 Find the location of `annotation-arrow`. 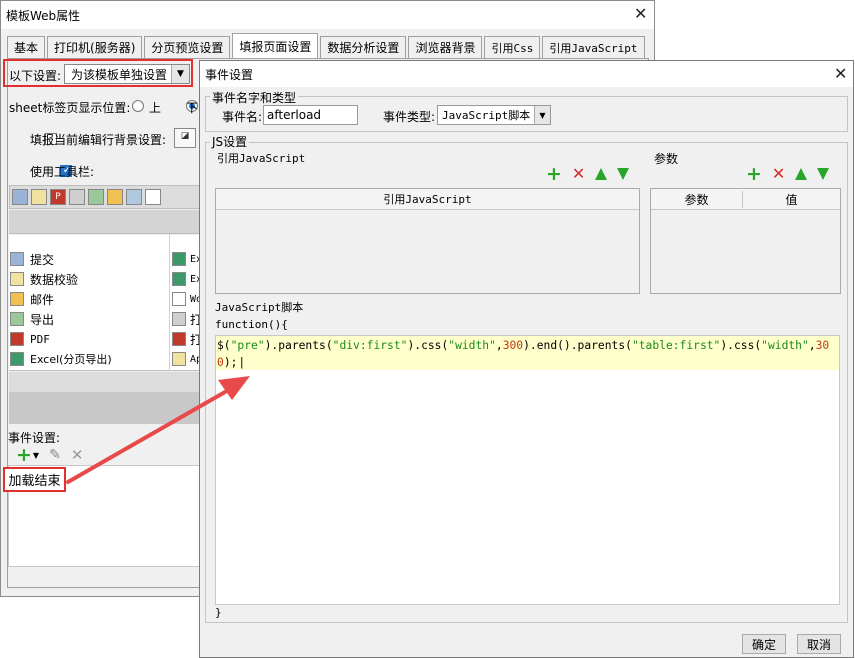

annotation-arrow is located at coordinates (158, 430).